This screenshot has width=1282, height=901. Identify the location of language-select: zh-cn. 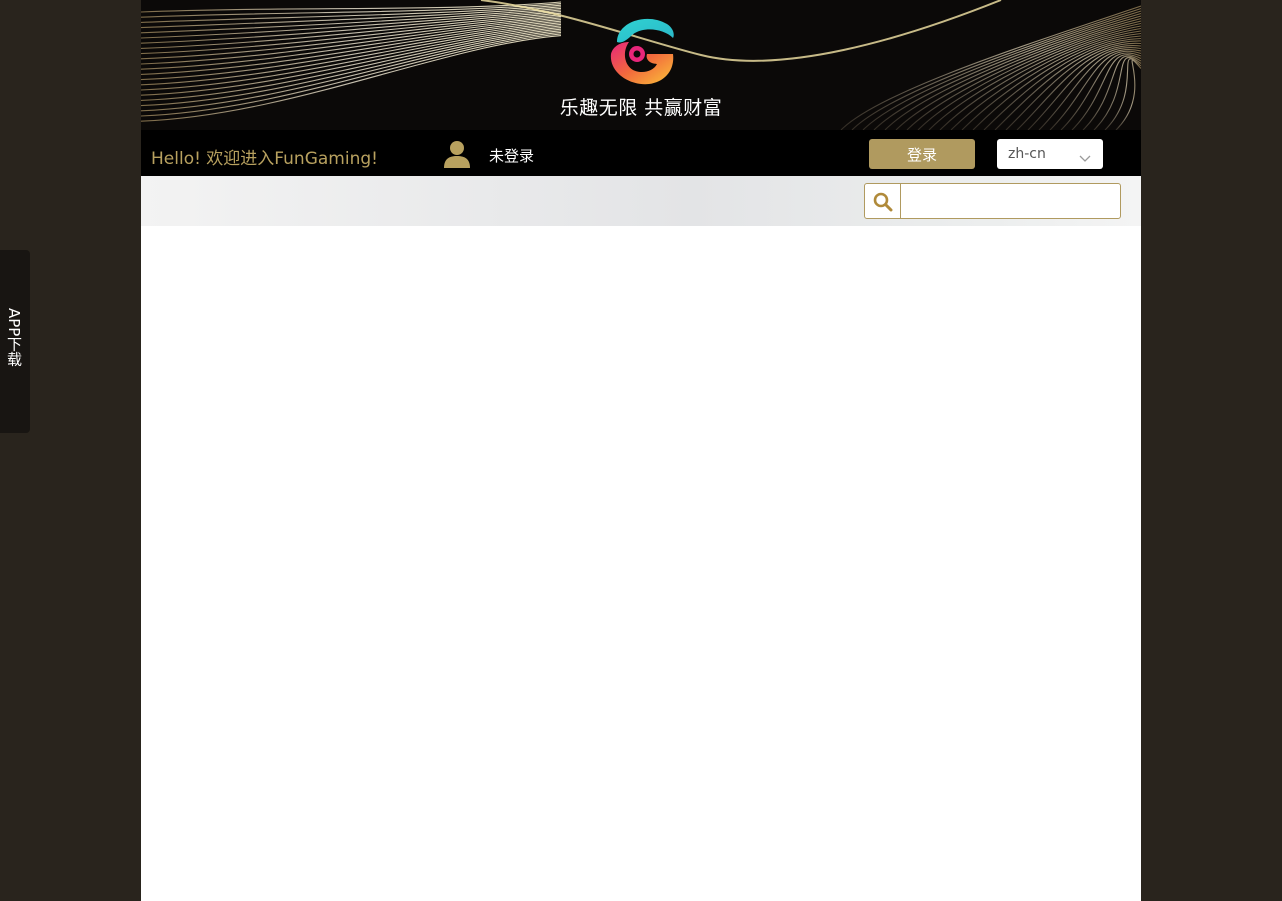
(1050, 154).